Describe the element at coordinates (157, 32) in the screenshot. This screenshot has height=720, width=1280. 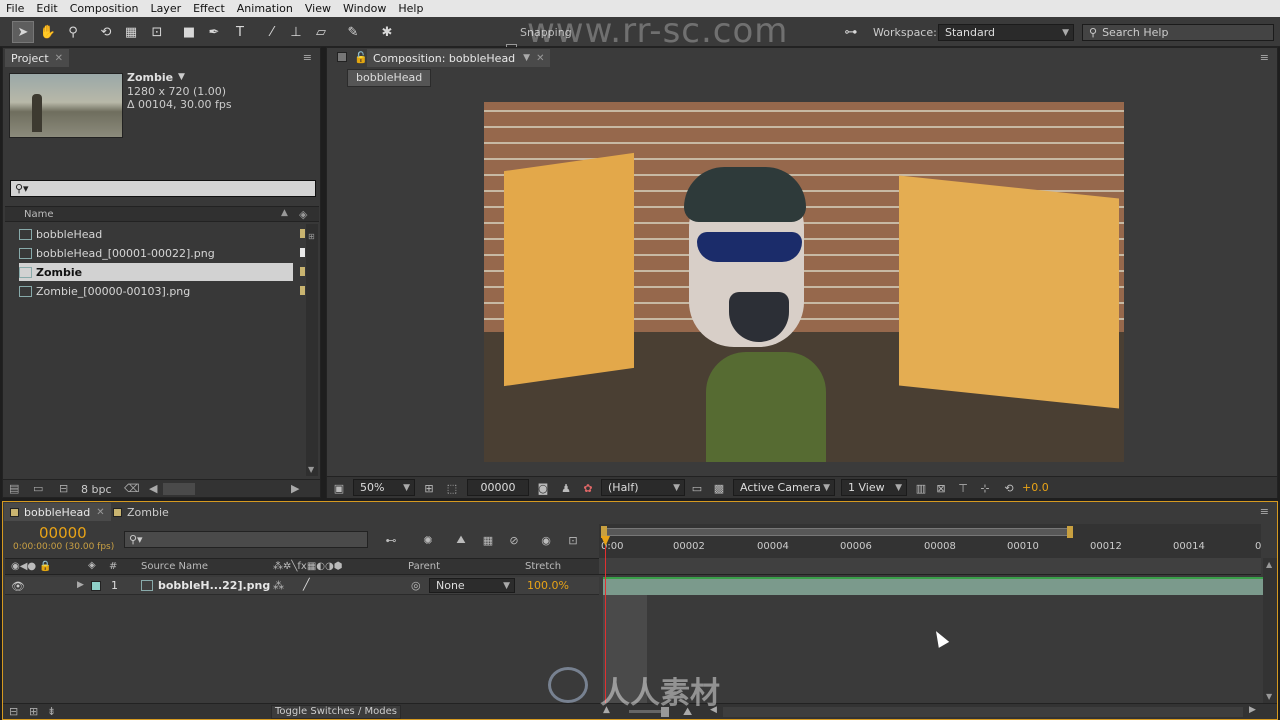
I see `pan-behind-tool-icon: ⊡` at that location.